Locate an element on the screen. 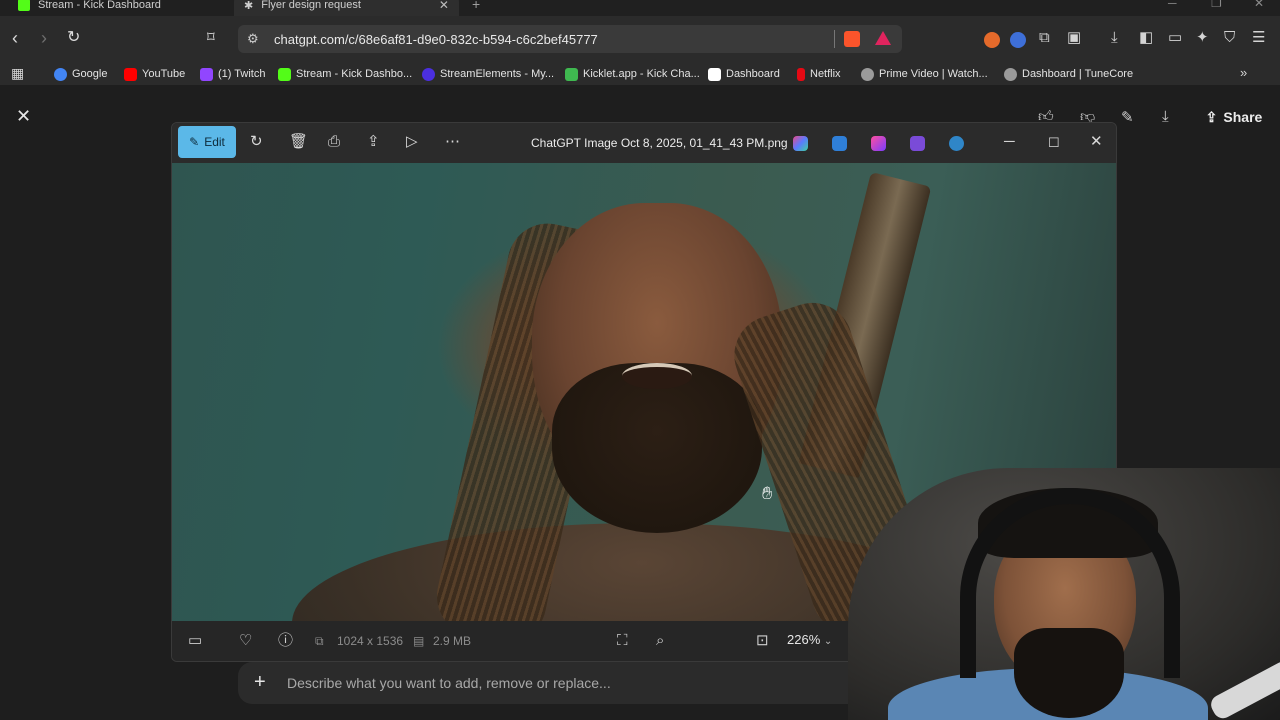  edit-sparkle-icon: ✎ is located at coordinates (1127, 117).